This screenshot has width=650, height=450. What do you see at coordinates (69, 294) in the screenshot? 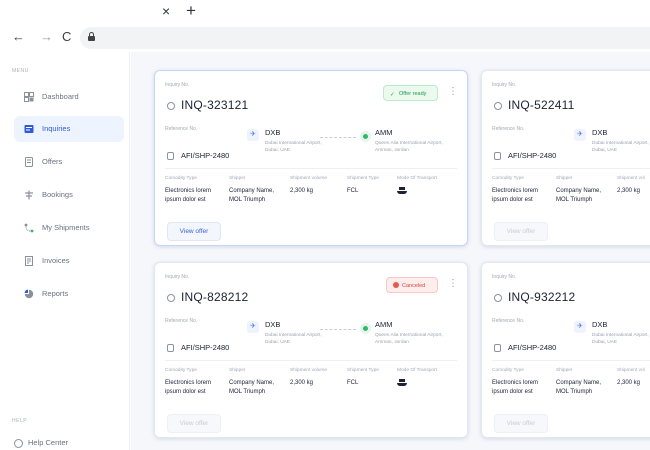
I see `sidebar-item-reports: Reports` at bounding box center [69, 294].